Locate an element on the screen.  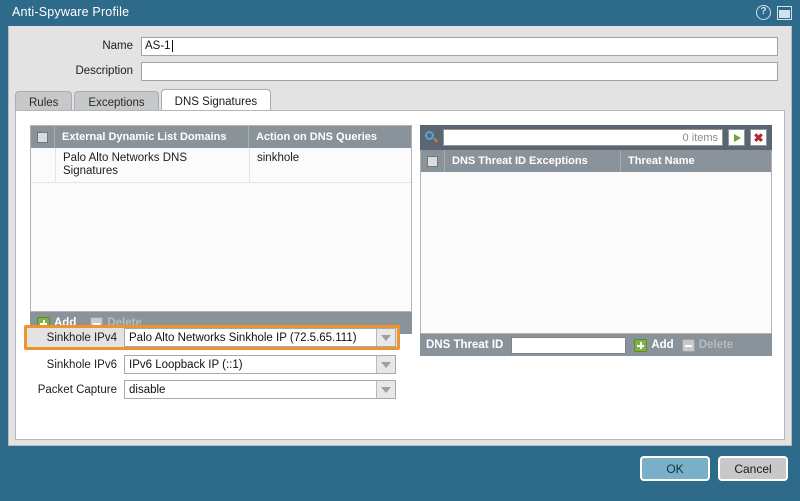
threat-delete-button: Delete is located at coordinates (707, 345).